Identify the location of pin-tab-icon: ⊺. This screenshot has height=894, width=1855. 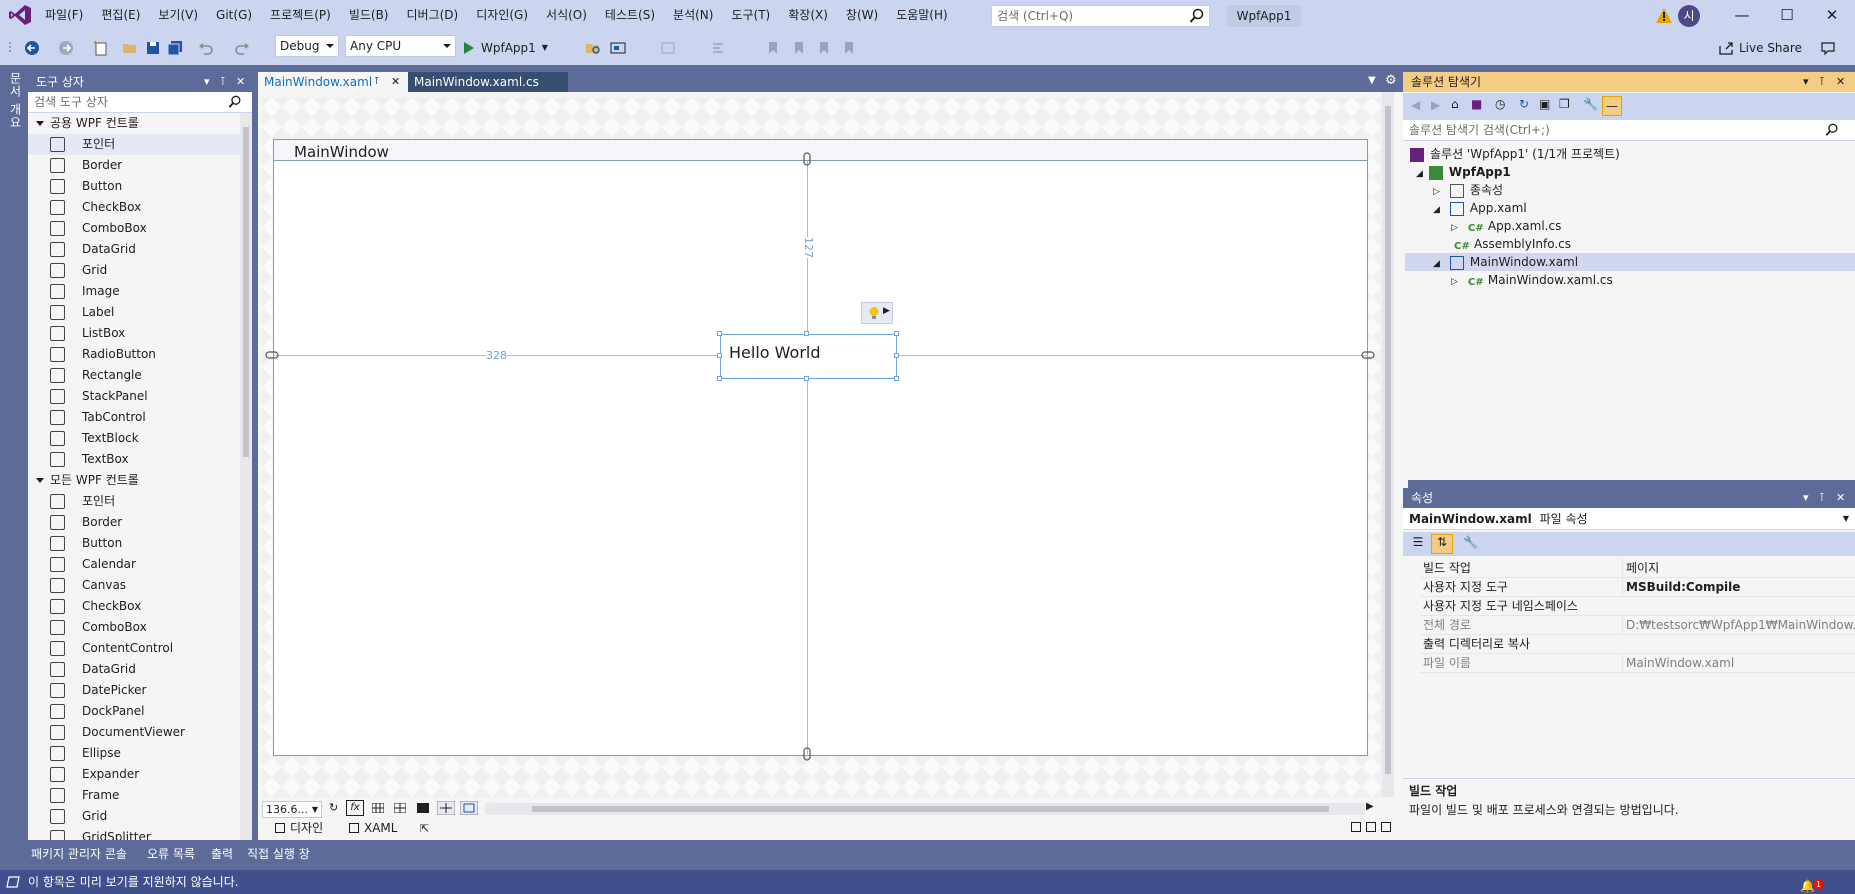
(376, 82).